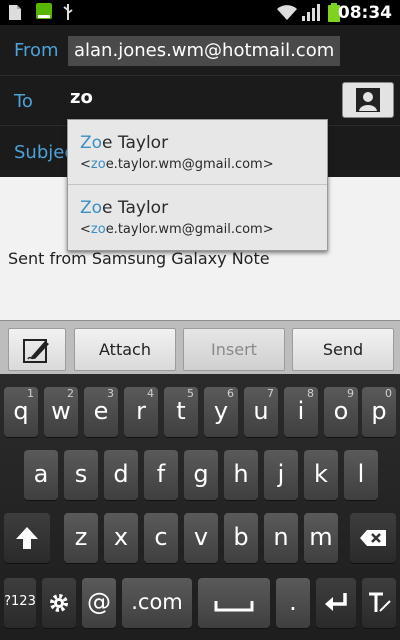  I want to click on enter-icon, so click(336, 602).